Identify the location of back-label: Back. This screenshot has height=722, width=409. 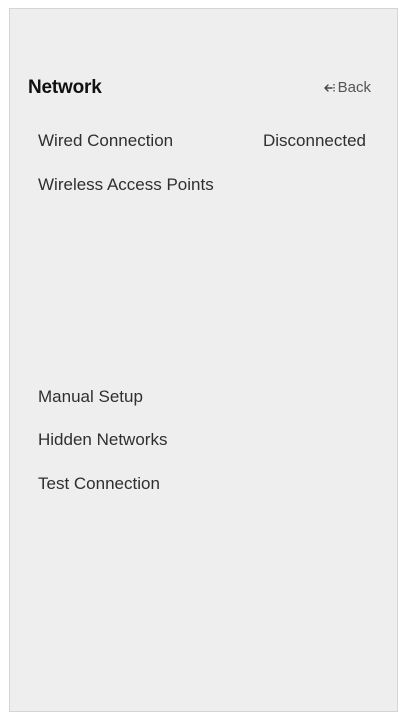
(354, 87).